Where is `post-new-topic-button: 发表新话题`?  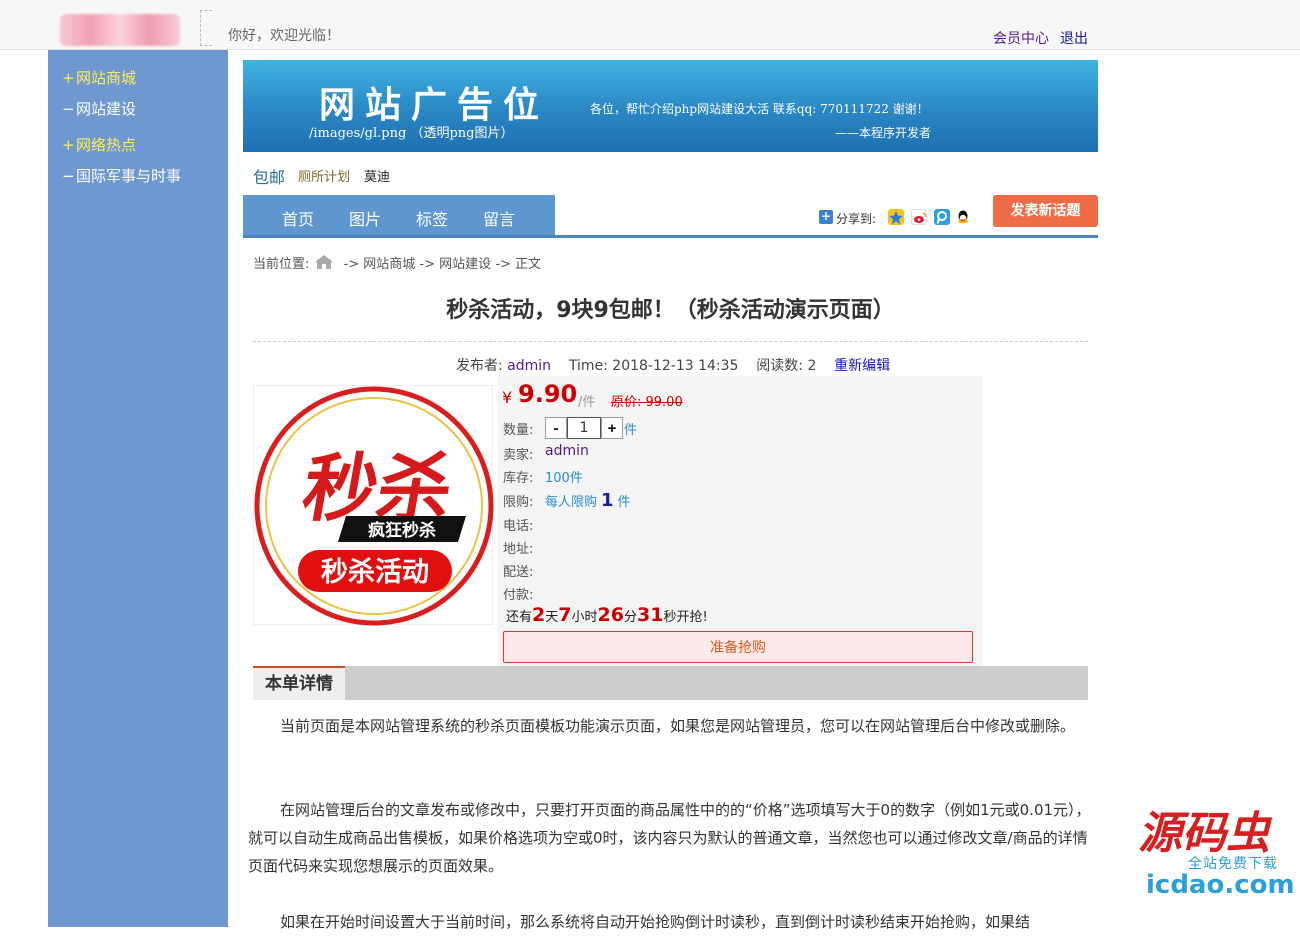
post-new-topic-button: 发表新话题 is located at coordinates (1045, 211).